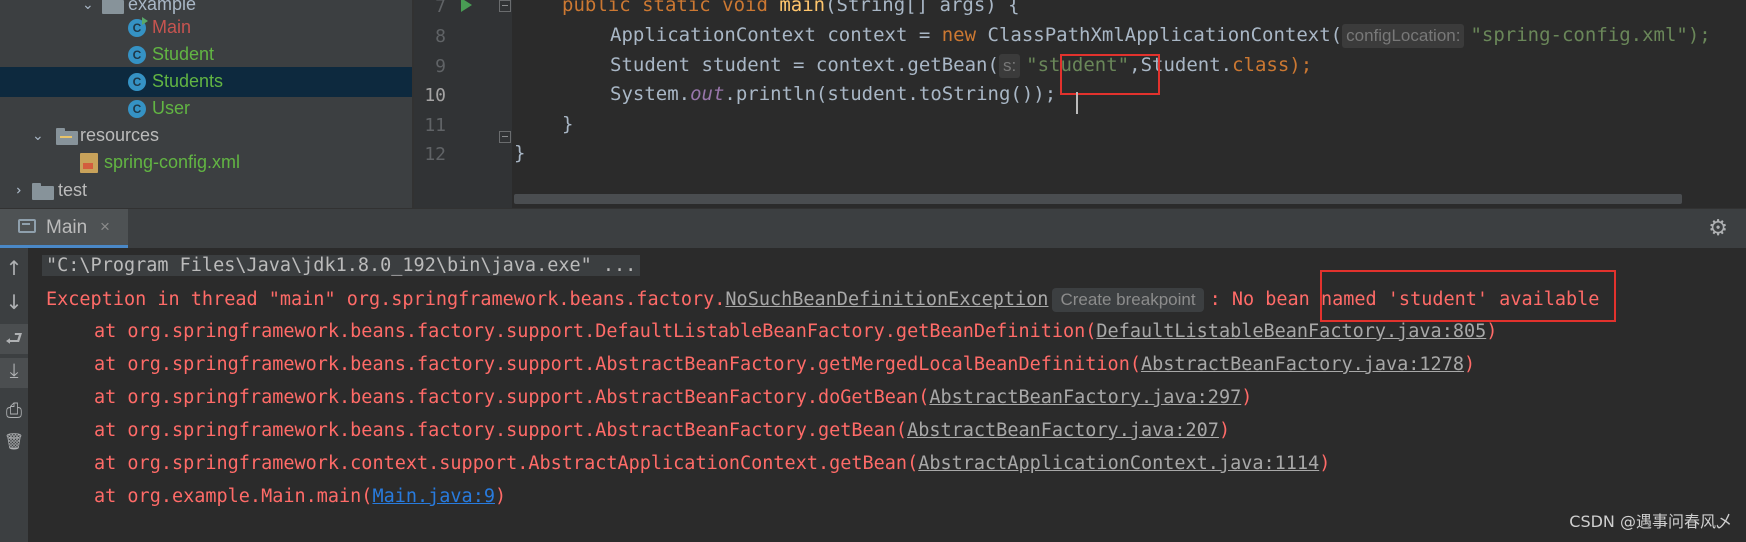  Describe the element at coordinates (27, 226) in the screenshot. I see `console-icon` at that location.